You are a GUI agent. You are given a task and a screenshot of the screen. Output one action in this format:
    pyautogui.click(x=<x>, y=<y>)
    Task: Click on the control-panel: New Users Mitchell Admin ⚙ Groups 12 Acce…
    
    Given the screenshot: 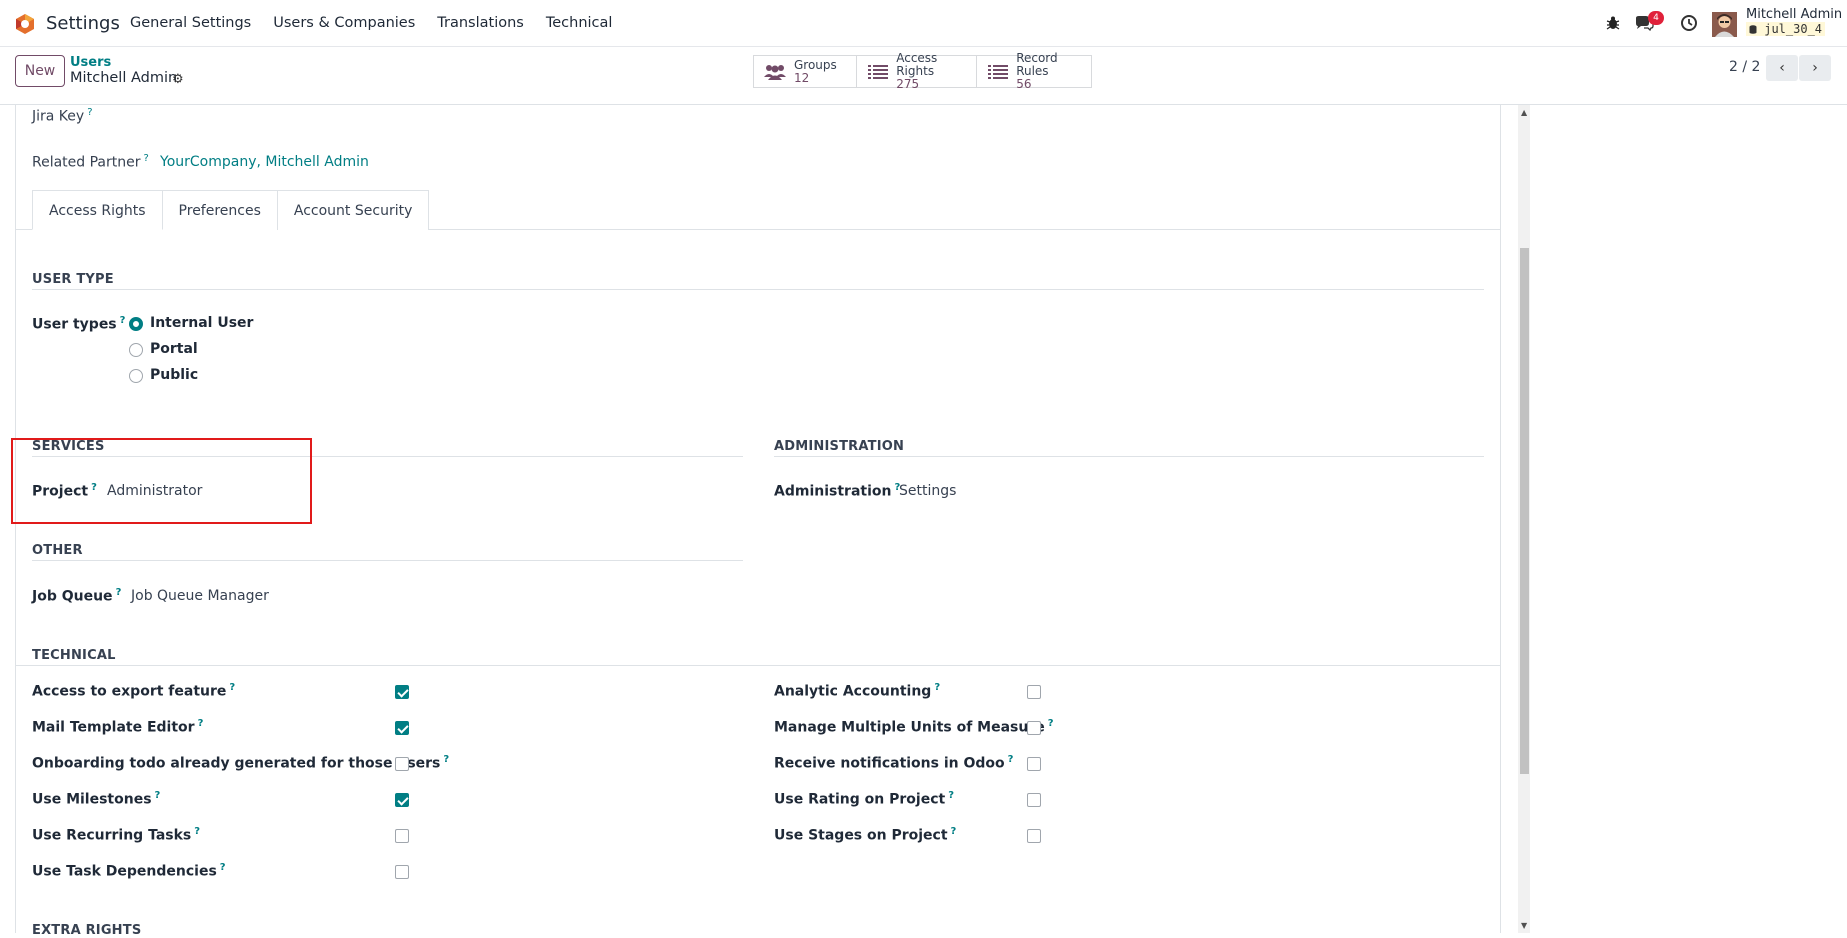 What is the action you would take?
    pyautogui.click(x=923, y=76)
    